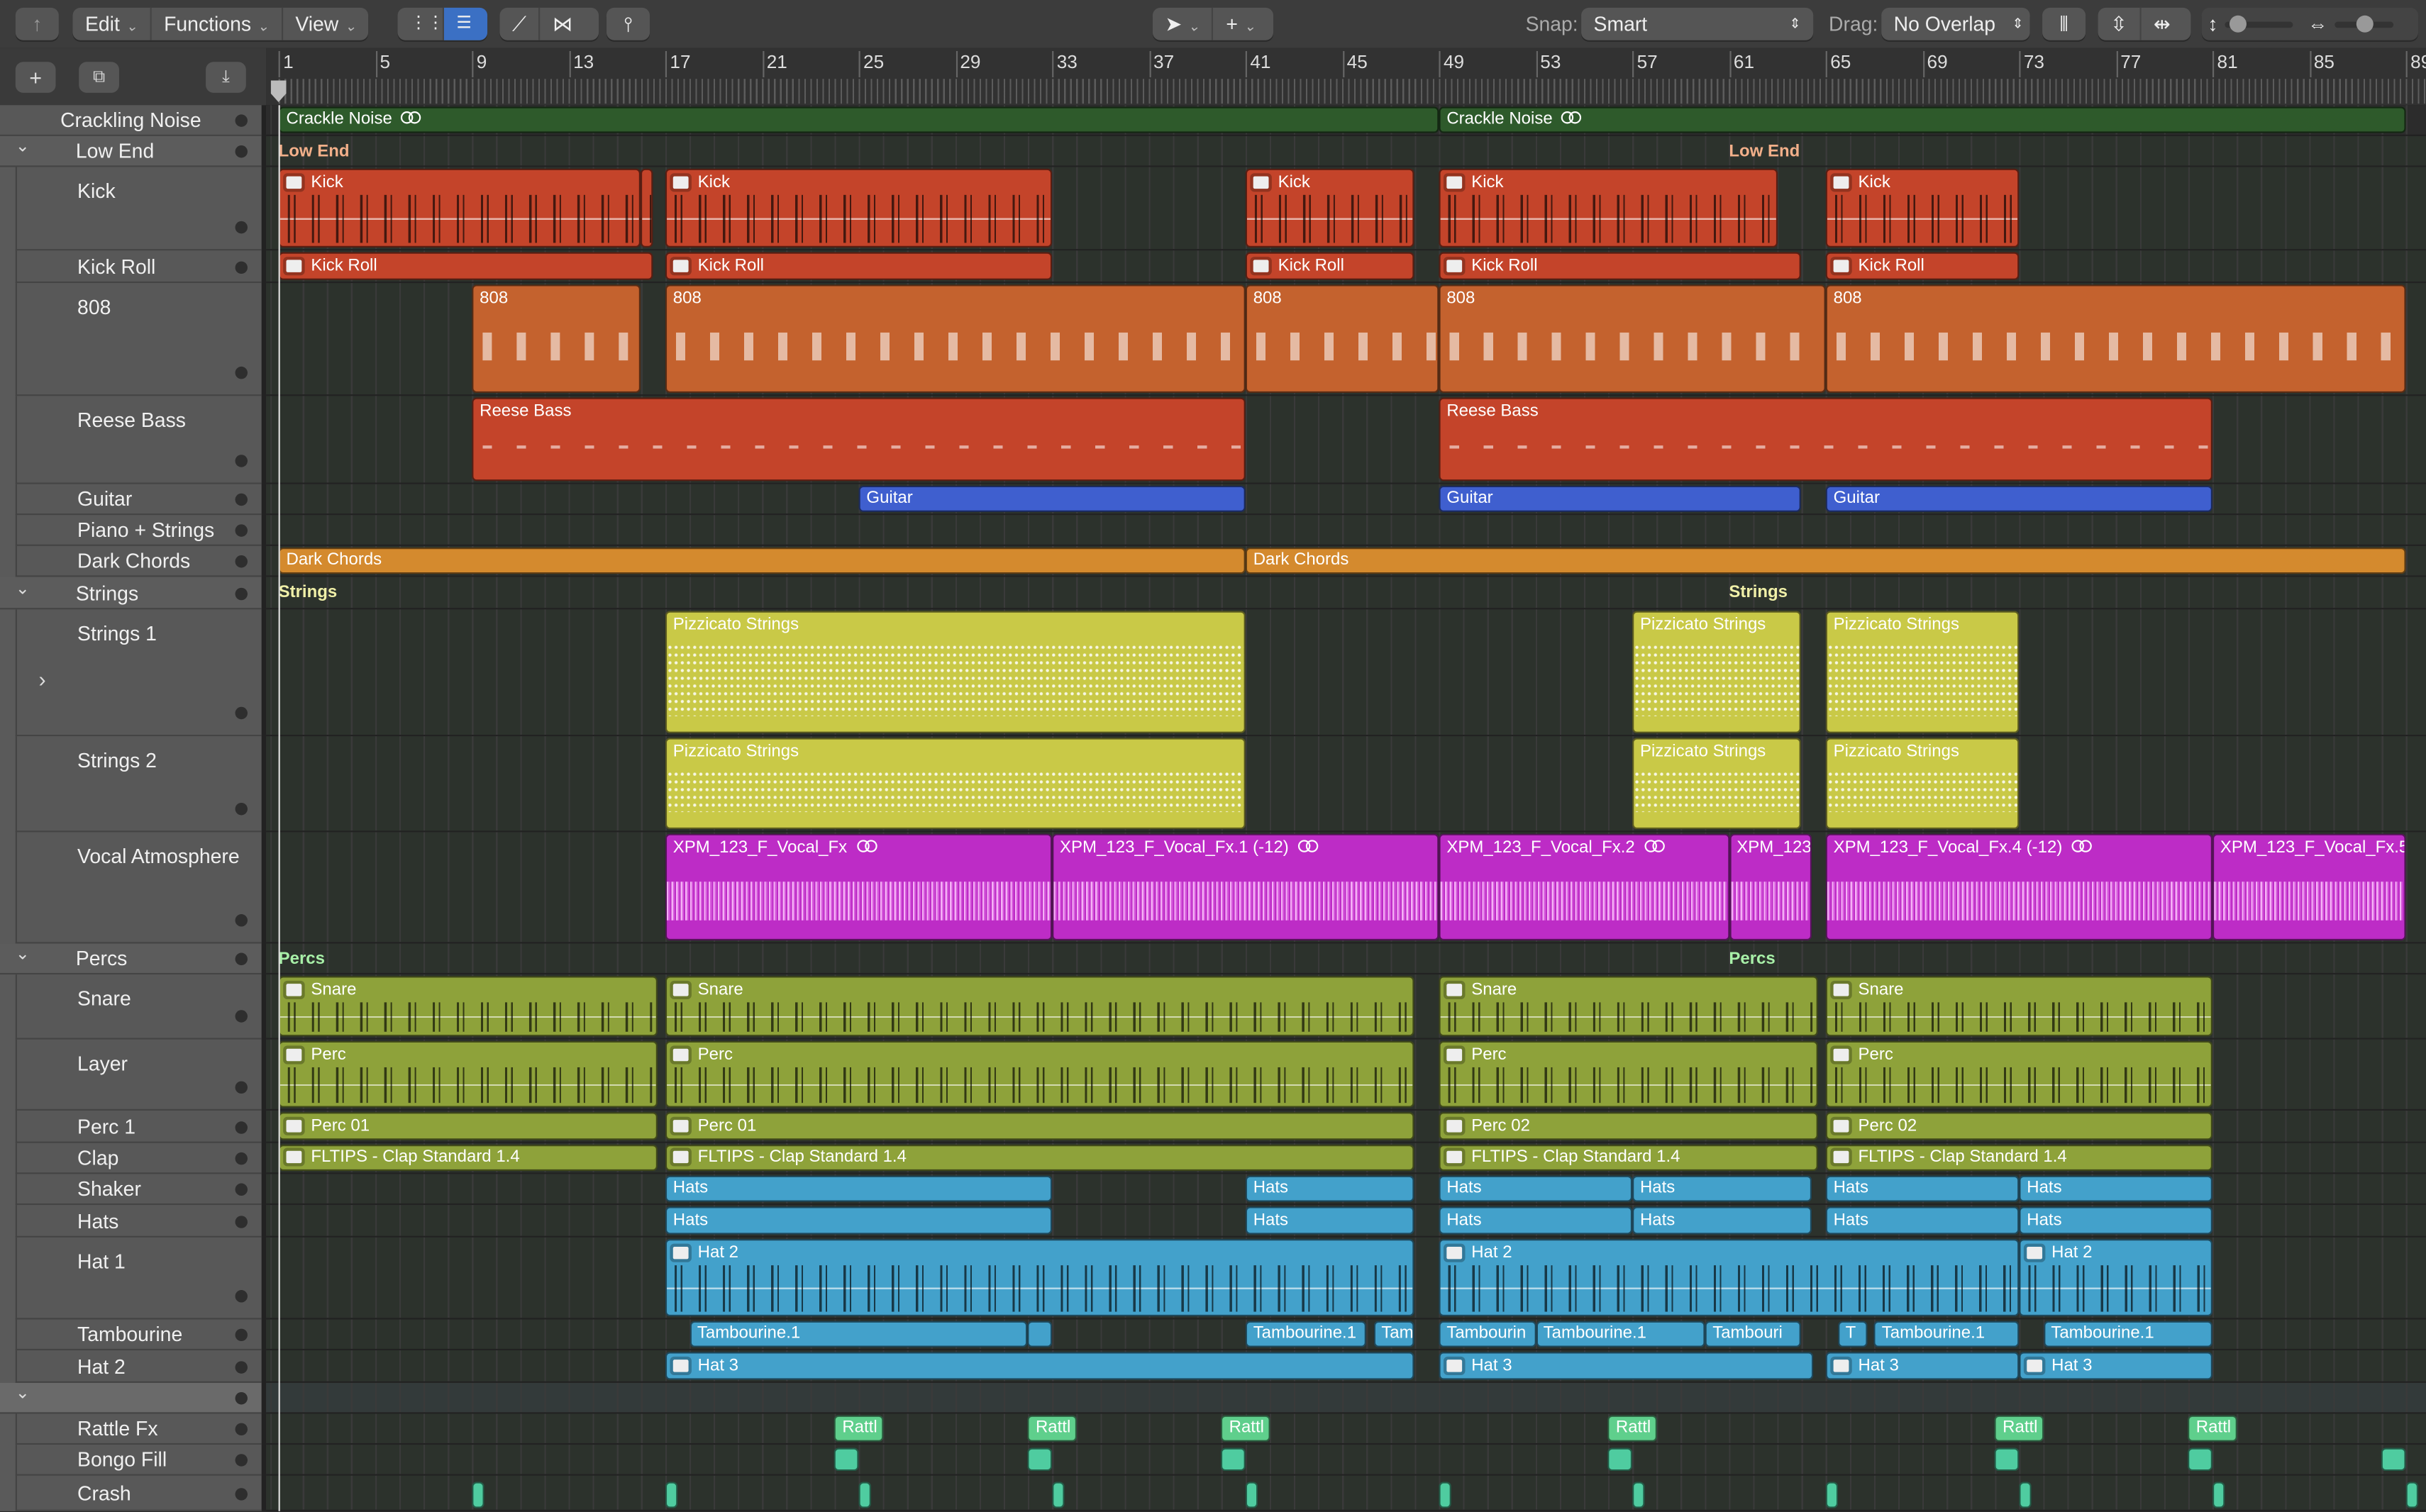 Image resolution: width=2426 pixels, height=1512 pixels. I want to click on region-xpm-123-f-vocal-fx-4-12: XPM_123_F_Vocal_Fx.4 (-12), so click(2018, 887).